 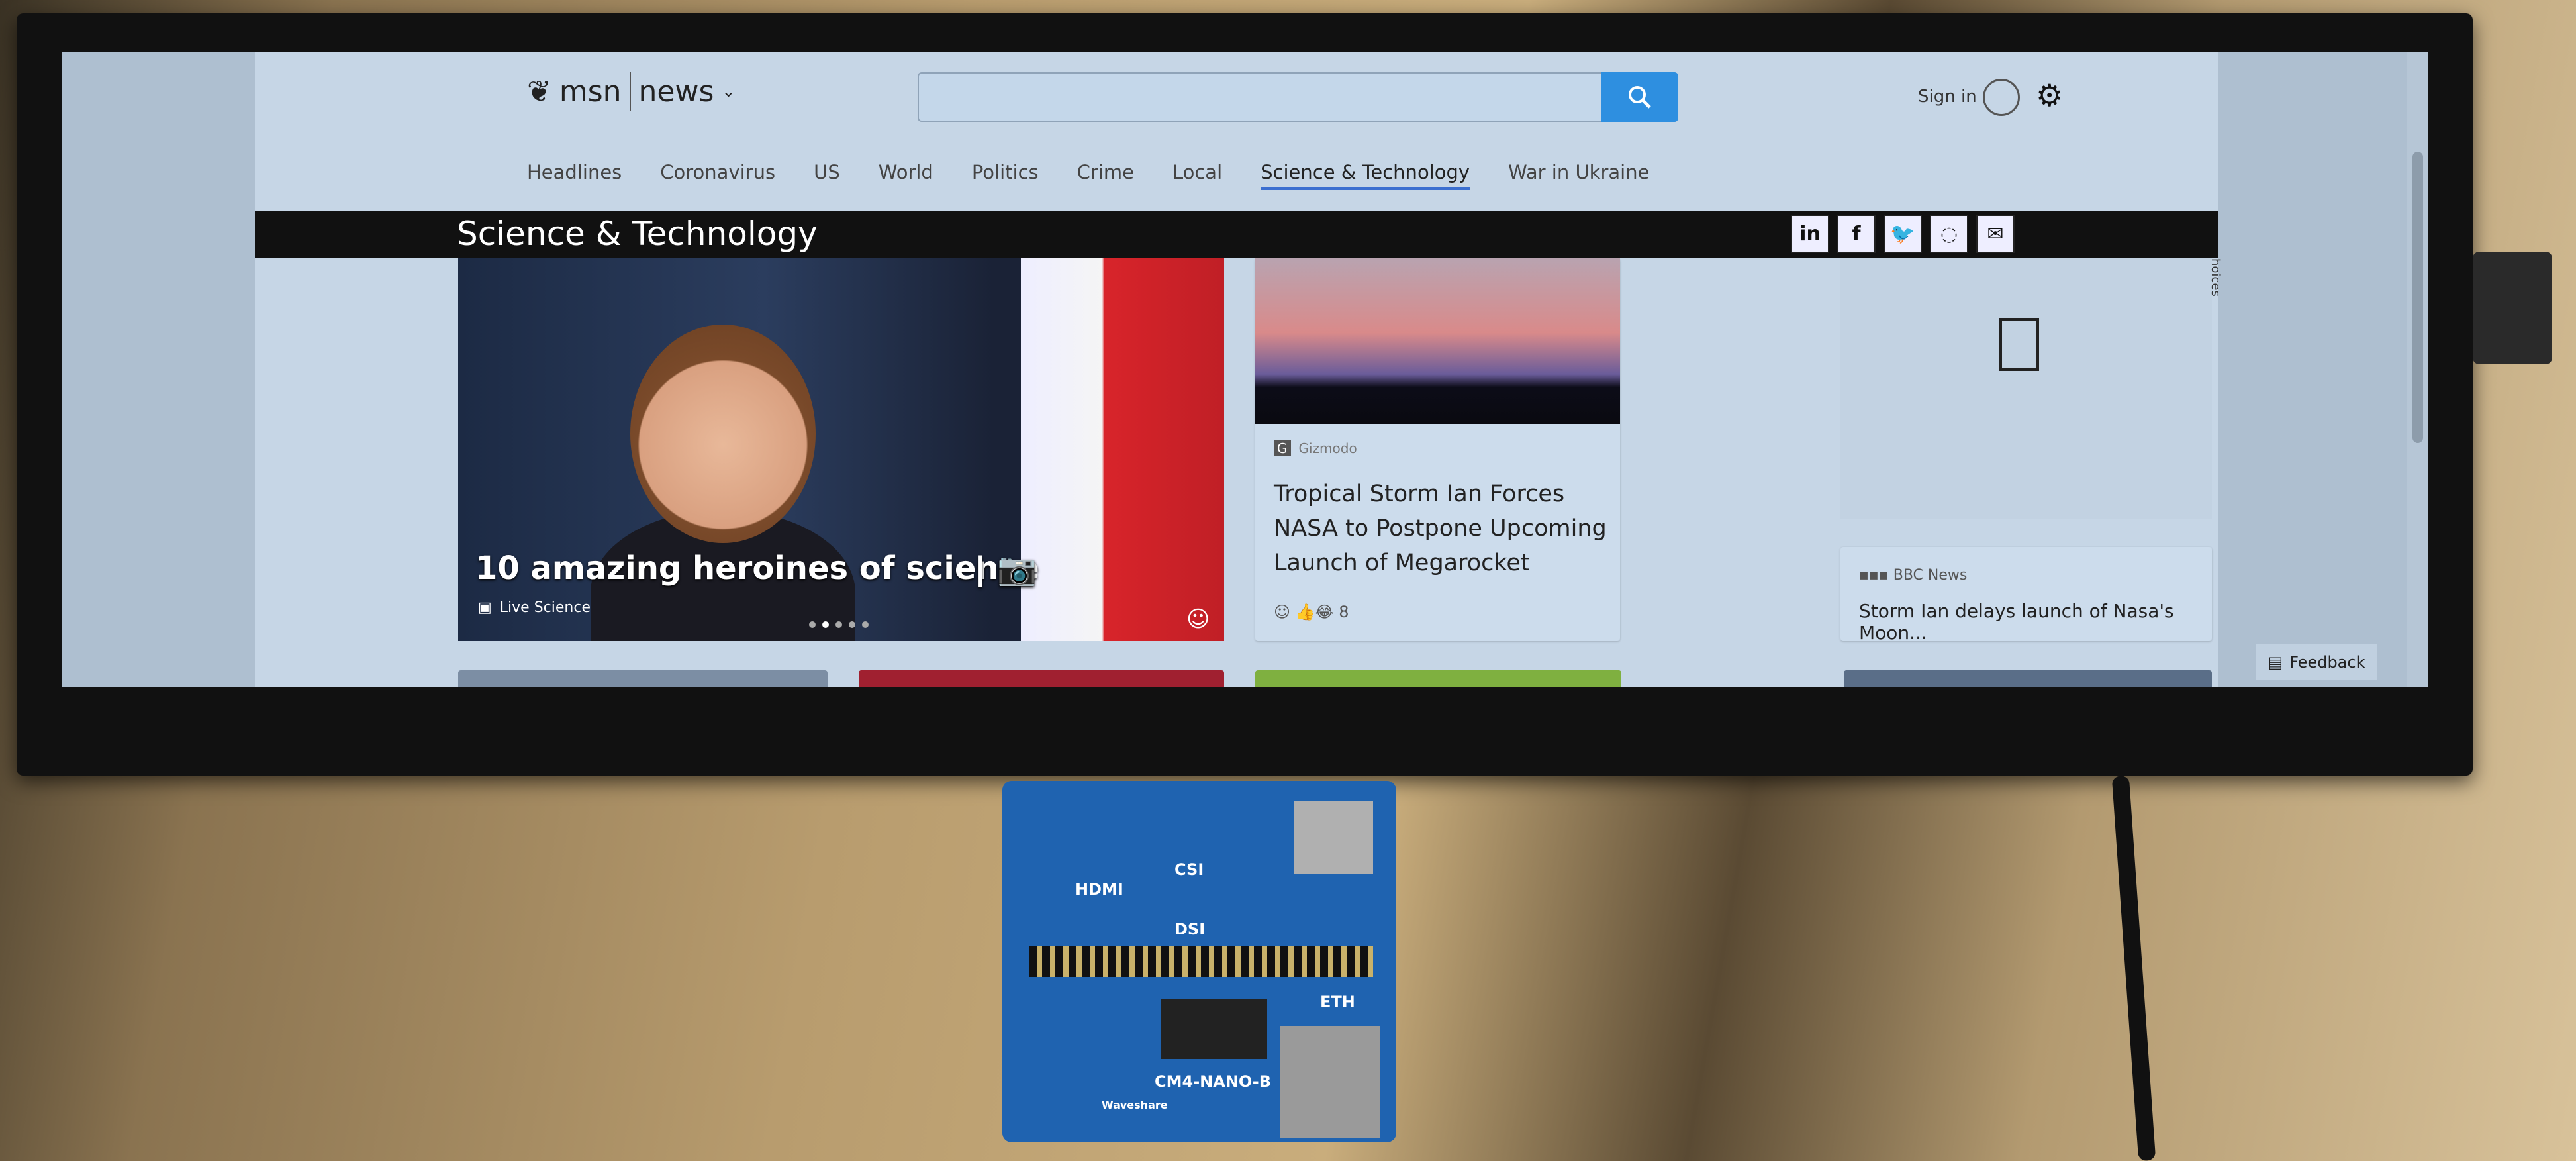 What do you see at coordinates (2019, 344) in the screenshot?
I see `broken-image-icon` at bounding box center [2019, 344].